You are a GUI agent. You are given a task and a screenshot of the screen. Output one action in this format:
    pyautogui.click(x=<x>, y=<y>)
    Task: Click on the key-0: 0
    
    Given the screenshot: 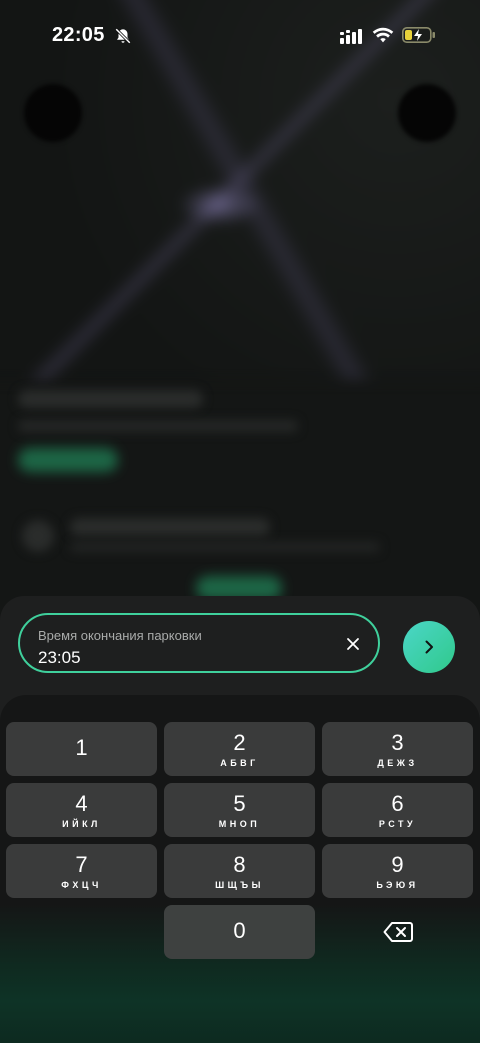 What is the action you would take?
    pyautogui.click(x=239, y=932)
    